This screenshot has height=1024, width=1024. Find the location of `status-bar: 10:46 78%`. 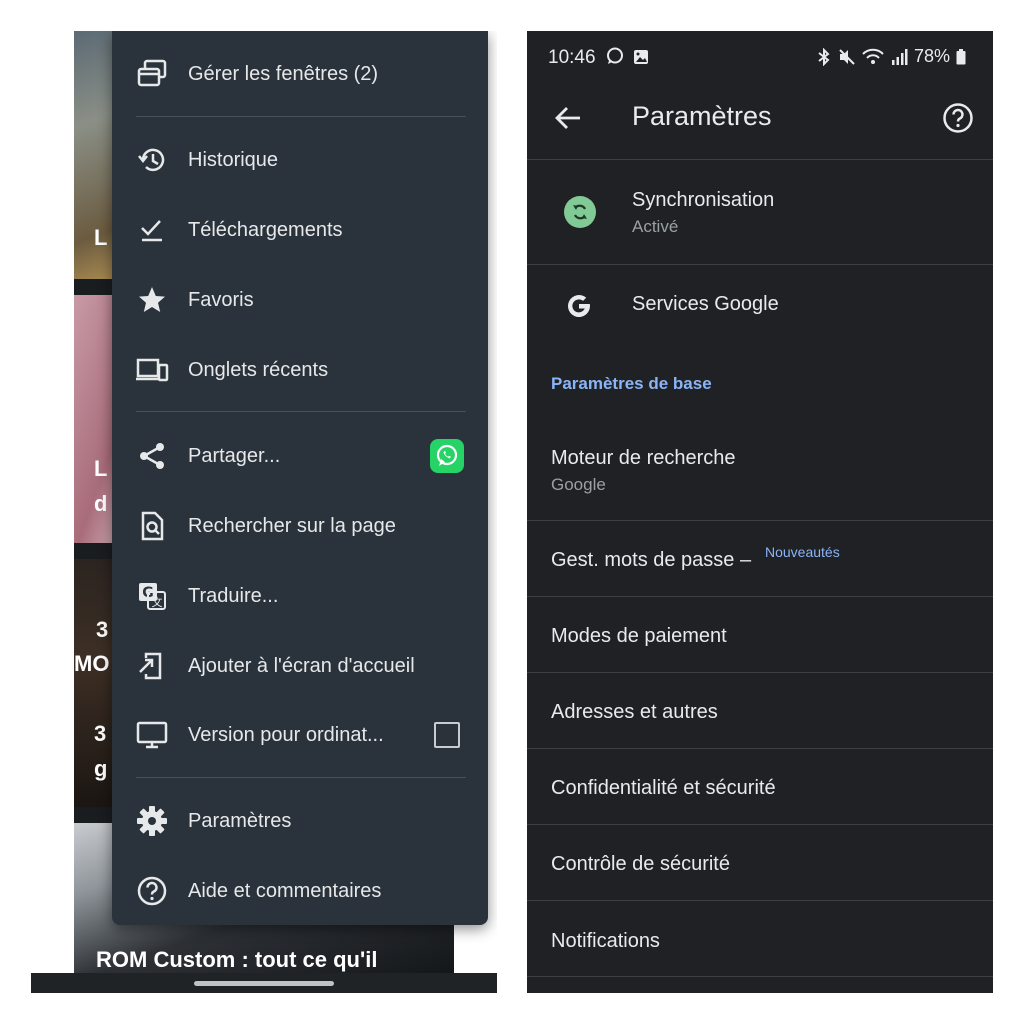

status-bar: 10:46 78% is located at coordinates (760, 56).